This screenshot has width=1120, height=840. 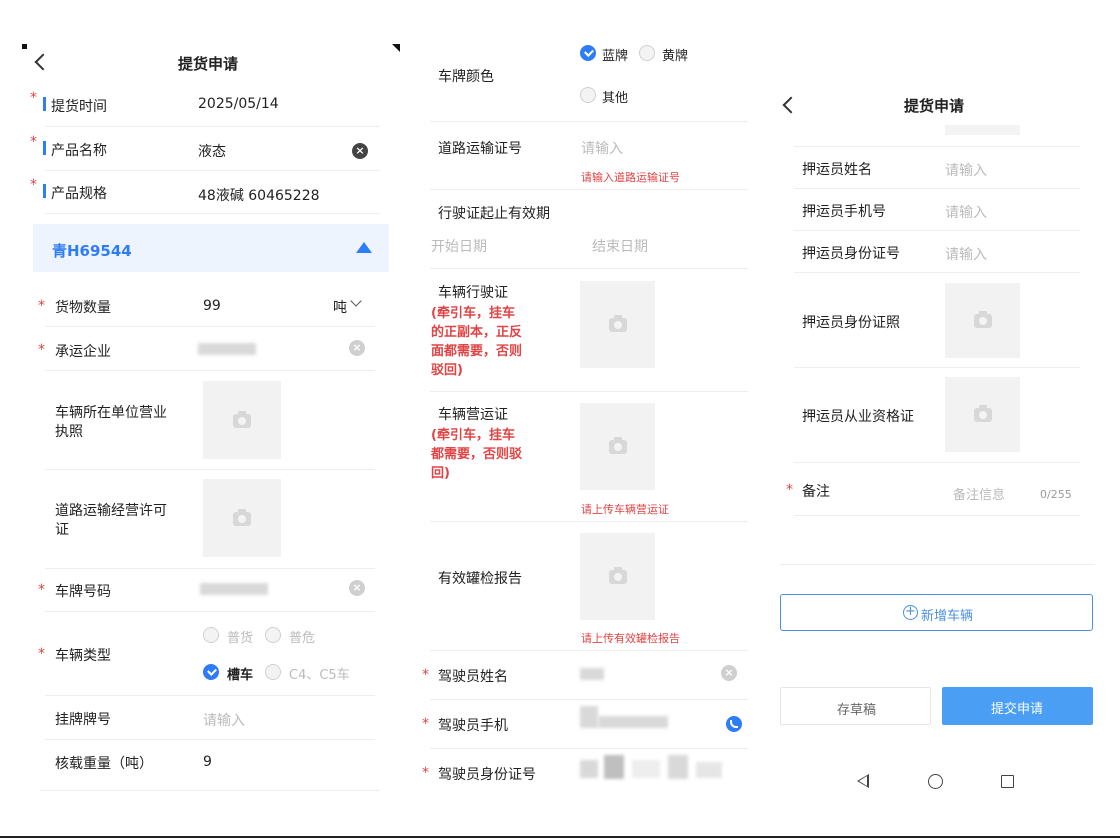 I want to click on radio-other-plate, so click(x=588, y=95).